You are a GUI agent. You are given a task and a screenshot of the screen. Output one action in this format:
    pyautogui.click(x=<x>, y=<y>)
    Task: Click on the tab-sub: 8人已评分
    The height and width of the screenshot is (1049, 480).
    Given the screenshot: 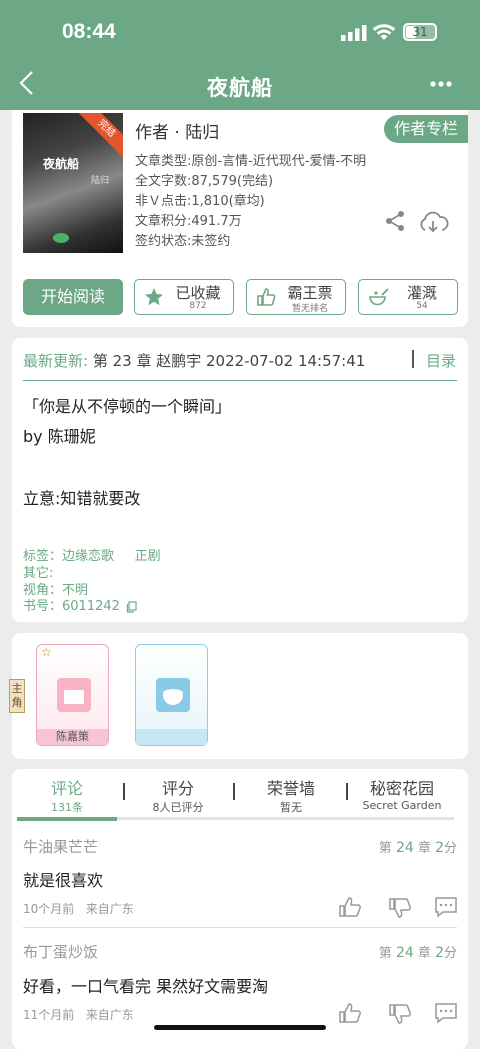 What is the action you would take?
    pyautogui.click(x=178, y=807)
    